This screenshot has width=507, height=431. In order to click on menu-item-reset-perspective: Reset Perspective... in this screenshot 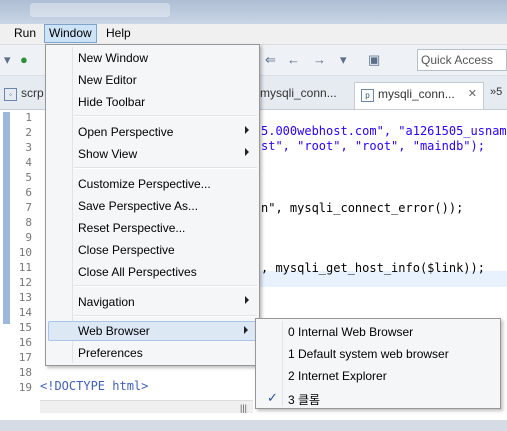, I will do `click(152, 228)`.